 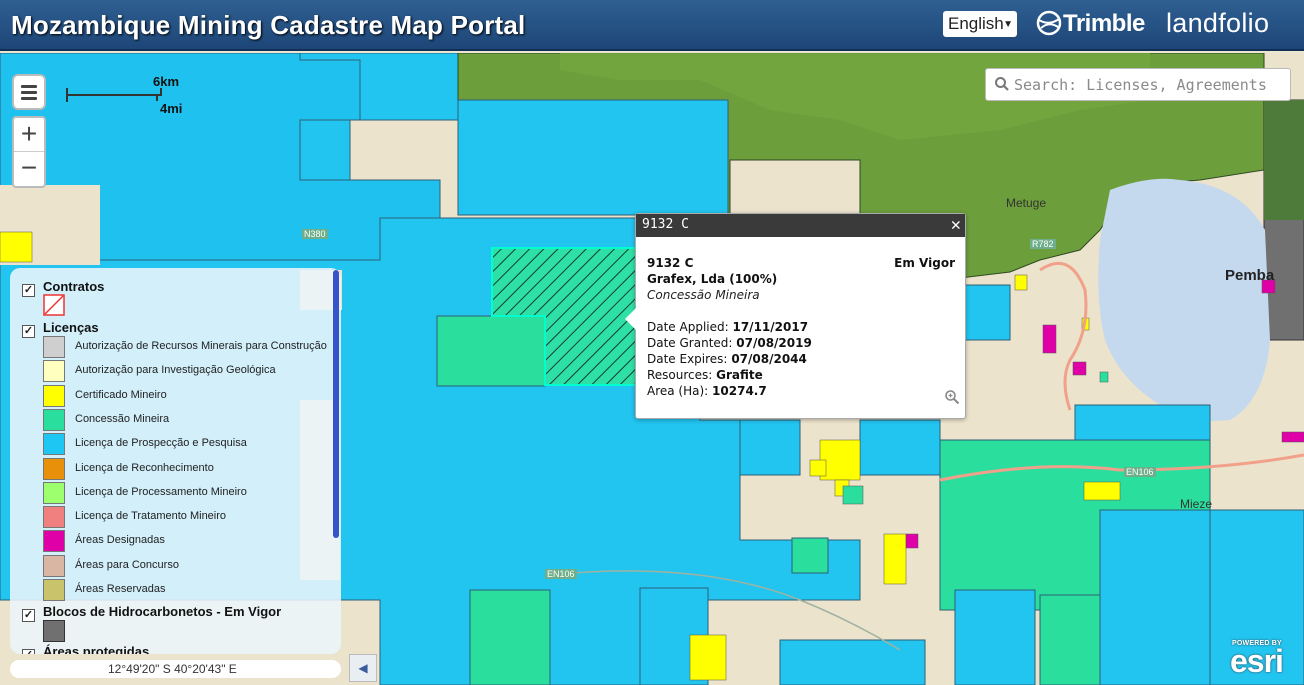 I want to click on legend-item-label: Áreas para Concurso, so click(x=127, y=564).